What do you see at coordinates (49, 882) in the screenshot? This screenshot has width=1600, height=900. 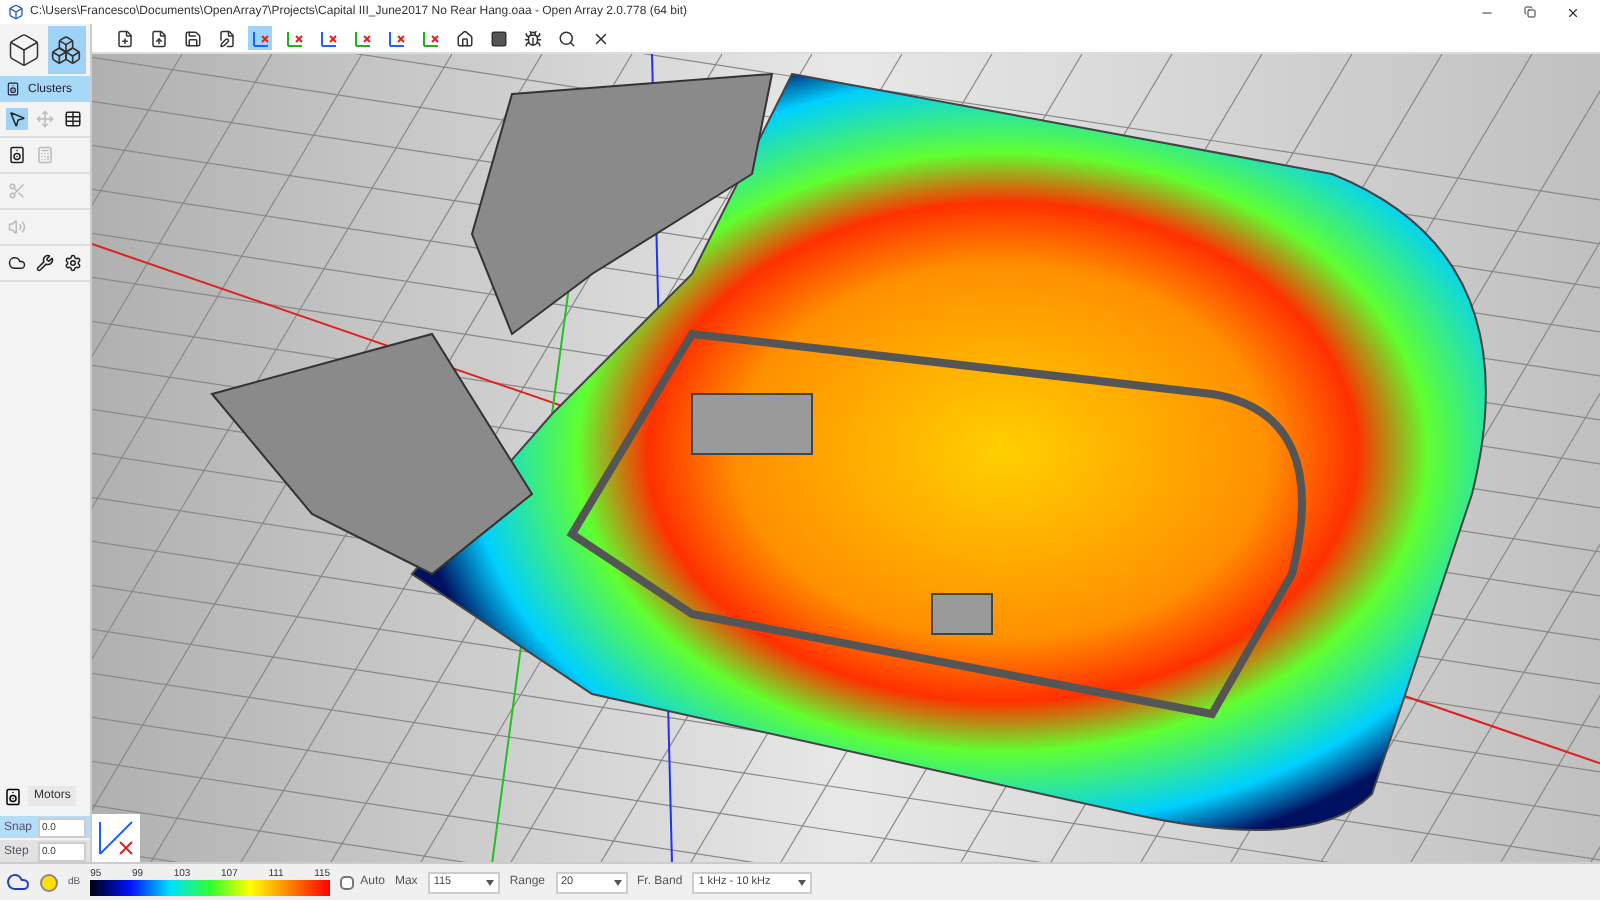 I see `bulb-icon` at bounding box center [49, 882].